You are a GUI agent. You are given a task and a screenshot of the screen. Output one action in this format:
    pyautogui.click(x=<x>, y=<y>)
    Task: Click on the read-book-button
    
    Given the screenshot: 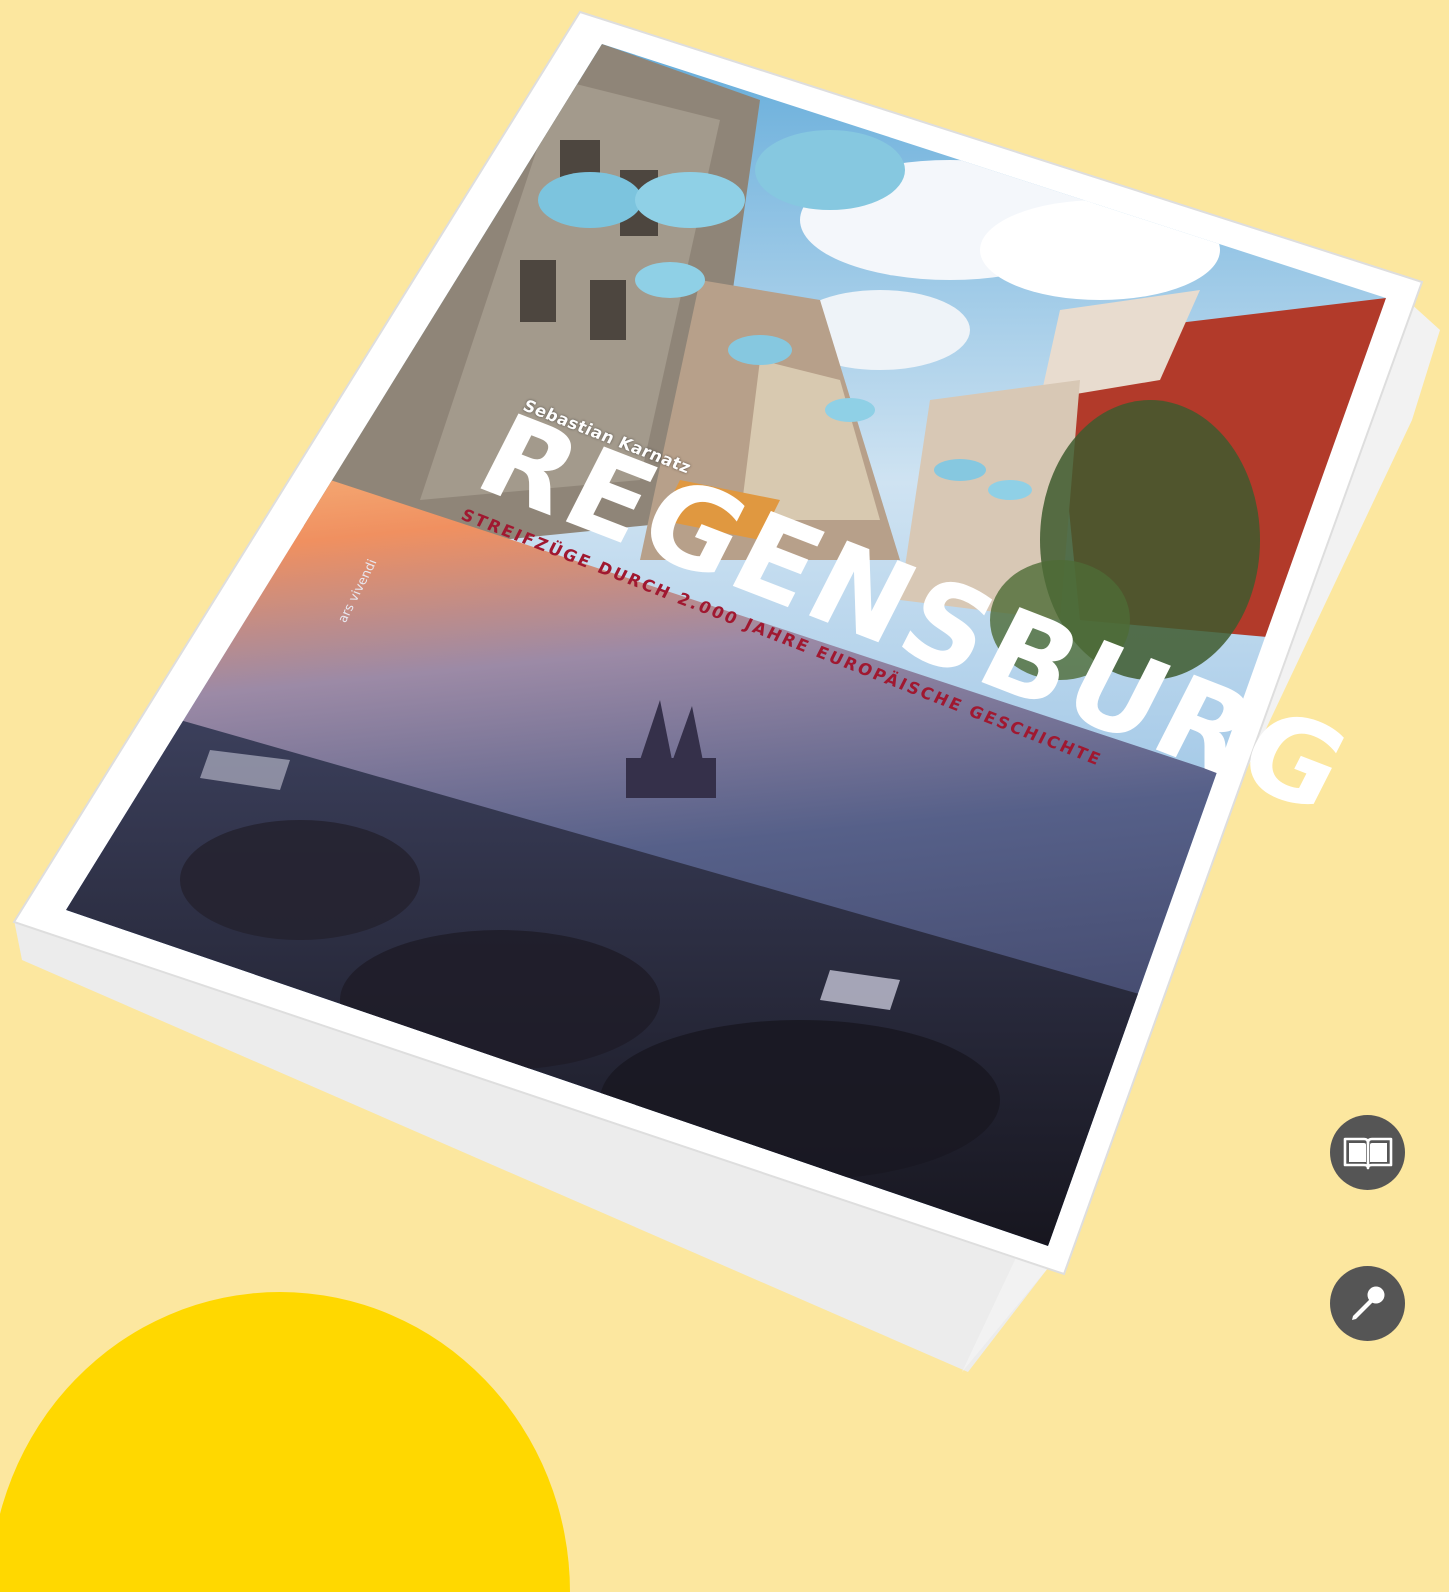 What is the action you would take?
    pyautogui.click(x=1367, y=1152)
    